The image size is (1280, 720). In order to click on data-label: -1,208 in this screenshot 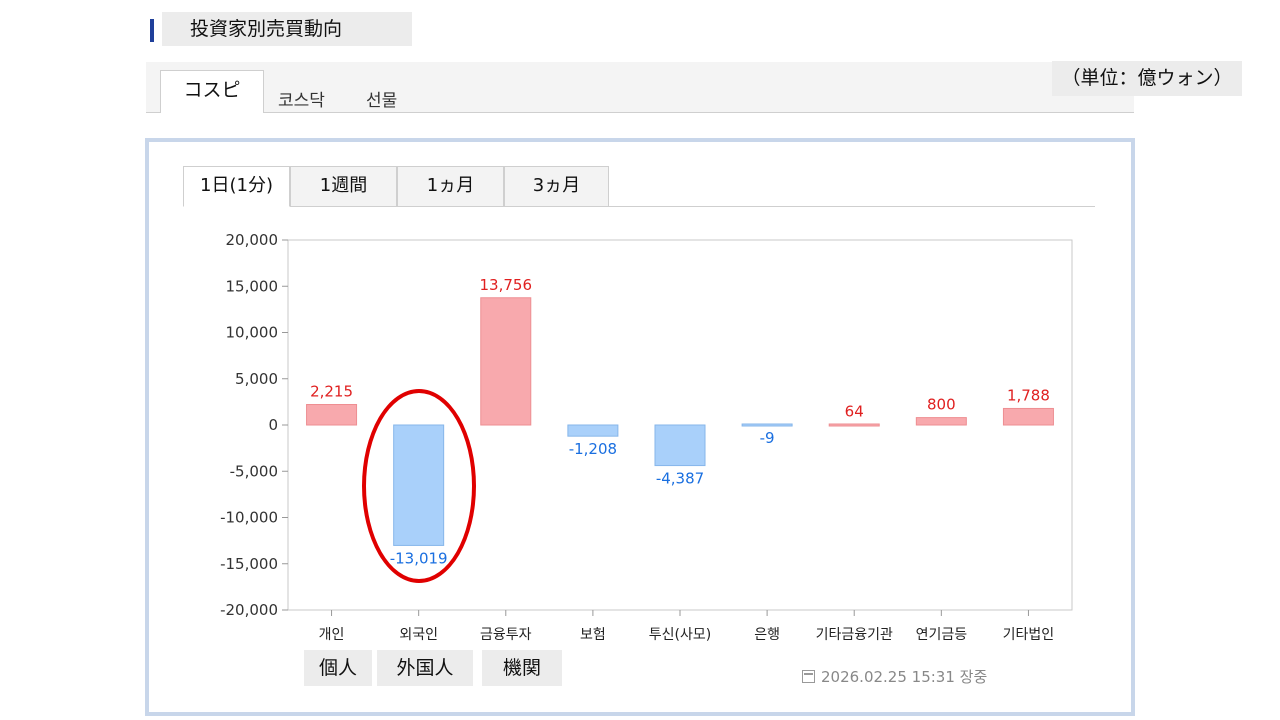, I will do `click(593, 449)`.